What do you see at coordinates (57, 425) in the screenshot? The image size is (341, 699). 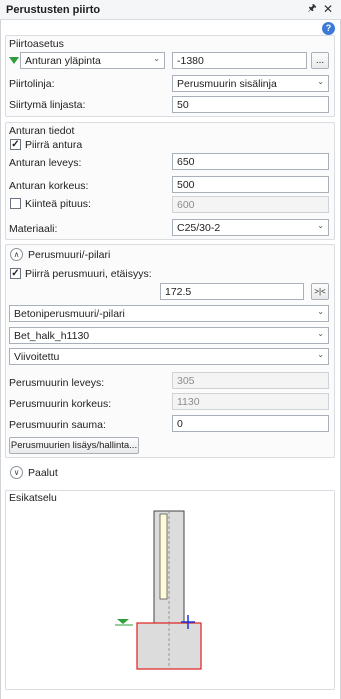 I see `perusmuuri-sauma-label: Perusmuurin sauma:` at bounding box center [57, 425].